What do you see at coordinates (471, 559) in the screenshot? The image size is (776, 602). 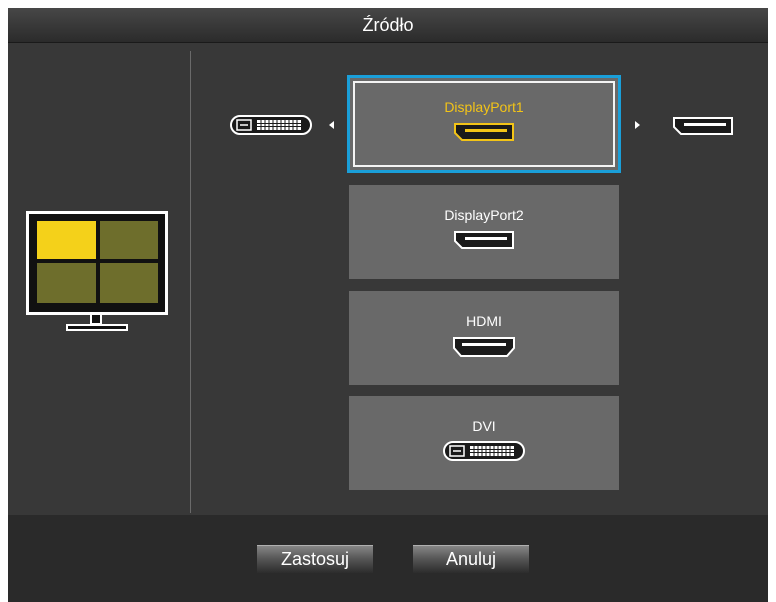 I see `cancel-button: Anuluj` at bounding box center [471, 559].